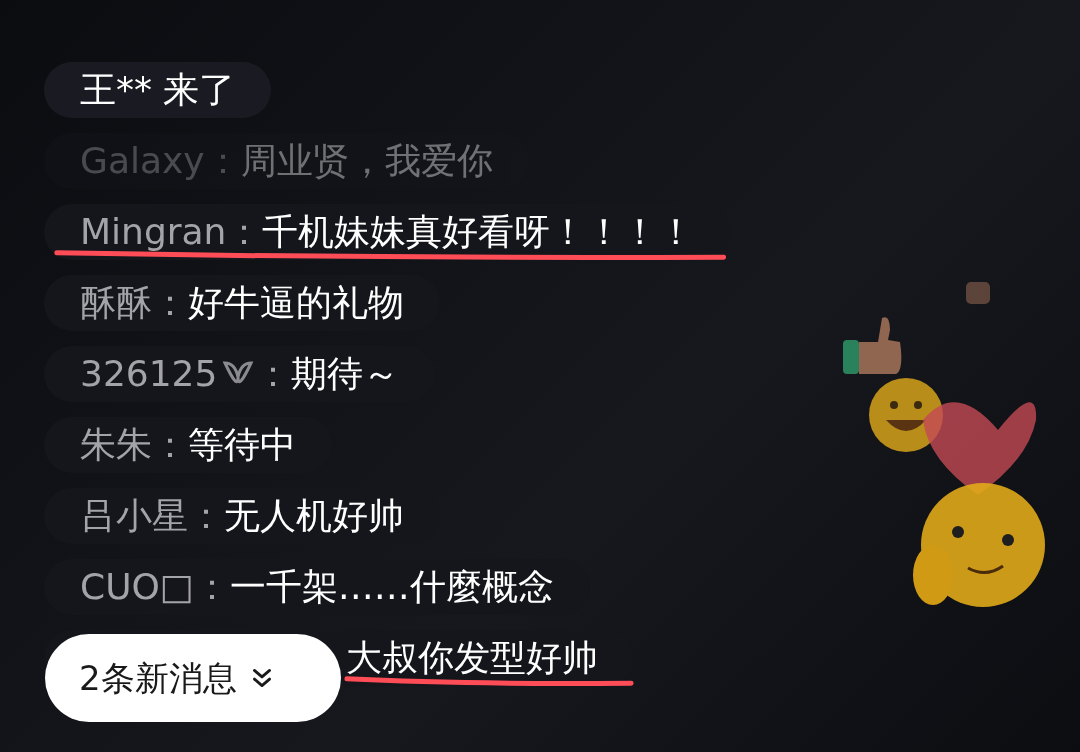 Image resolution: width=1080 pixels, height=752 pixels. What do you see at coordinates (193, 678) in the screenshot?
I see `new-messages-button: 2条新消息` at bounding box center [193, 678].